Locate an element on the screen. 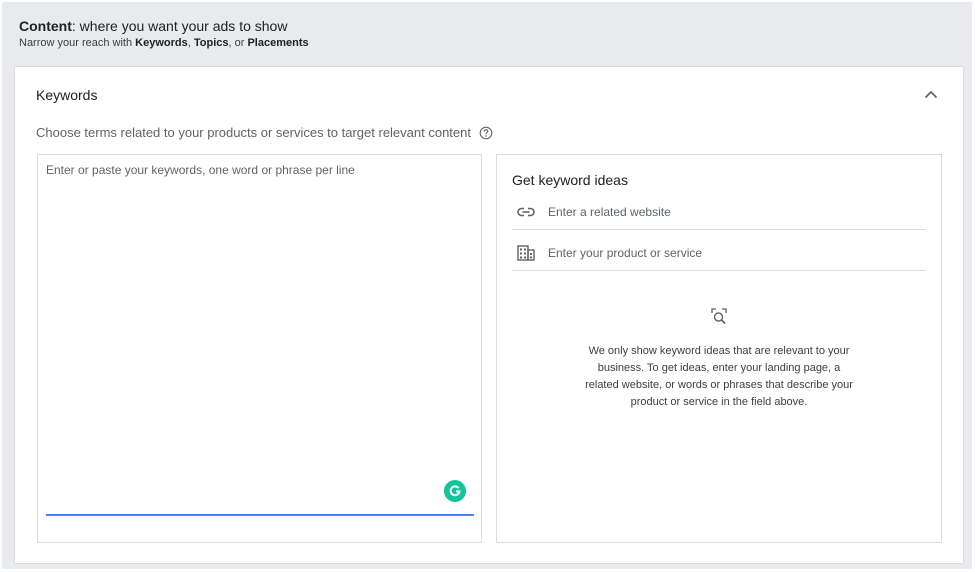  keywords-title: Keywords is located at coordinates (67, 95).